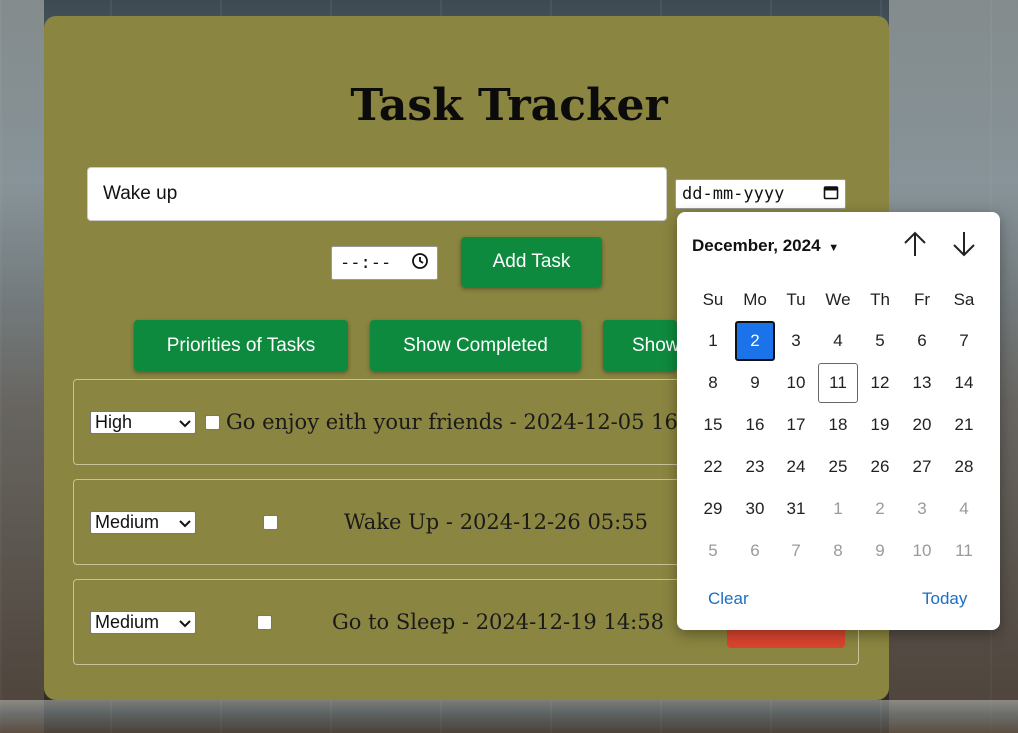 The image size is (1018, 733). I want to click on calendar-day: 11, so click(838, 383).